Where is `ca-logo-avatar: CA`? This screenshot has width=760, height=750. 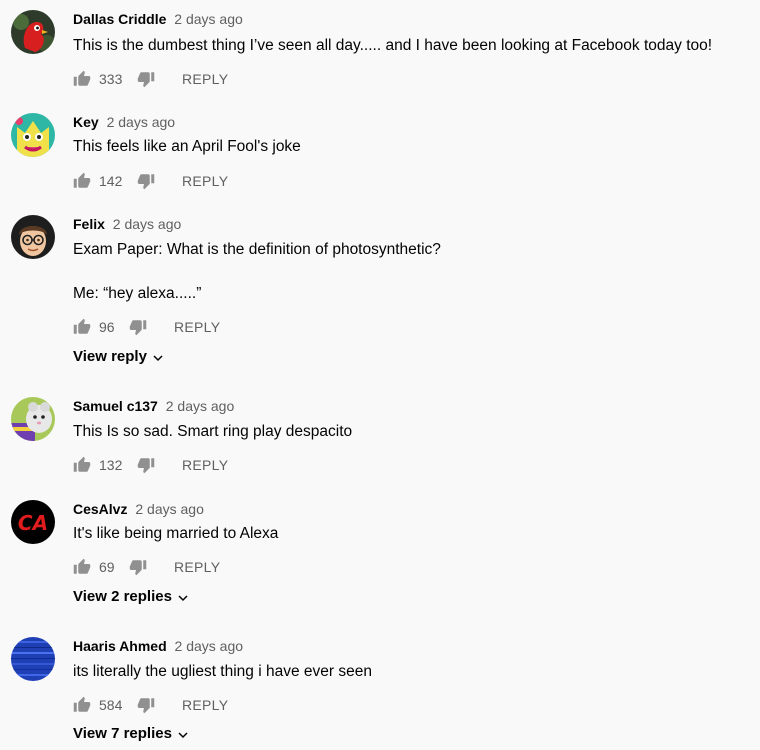 ca-logo-avatar: CA is located at coordinates (33, 522).